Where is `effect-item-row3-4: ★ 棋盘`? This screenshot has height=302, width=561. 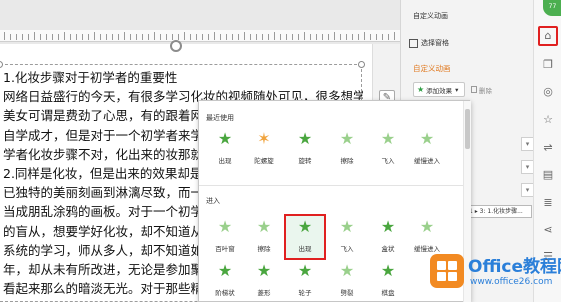
effect-item-row3-4: ★ 棋盘 is located at coordinates (388, 280).